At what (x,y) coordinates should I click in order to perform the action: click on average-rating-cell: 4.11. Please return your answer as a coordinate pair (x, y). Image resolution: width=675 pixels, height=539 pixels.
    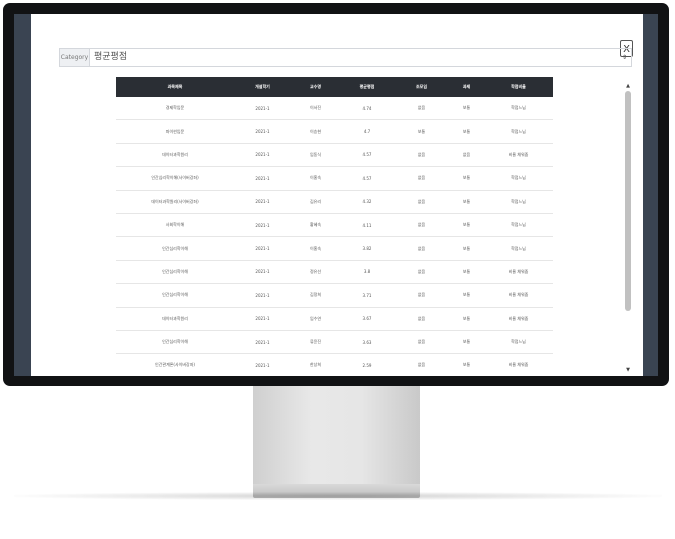
    Looking at the image, I should click on (367, 225).